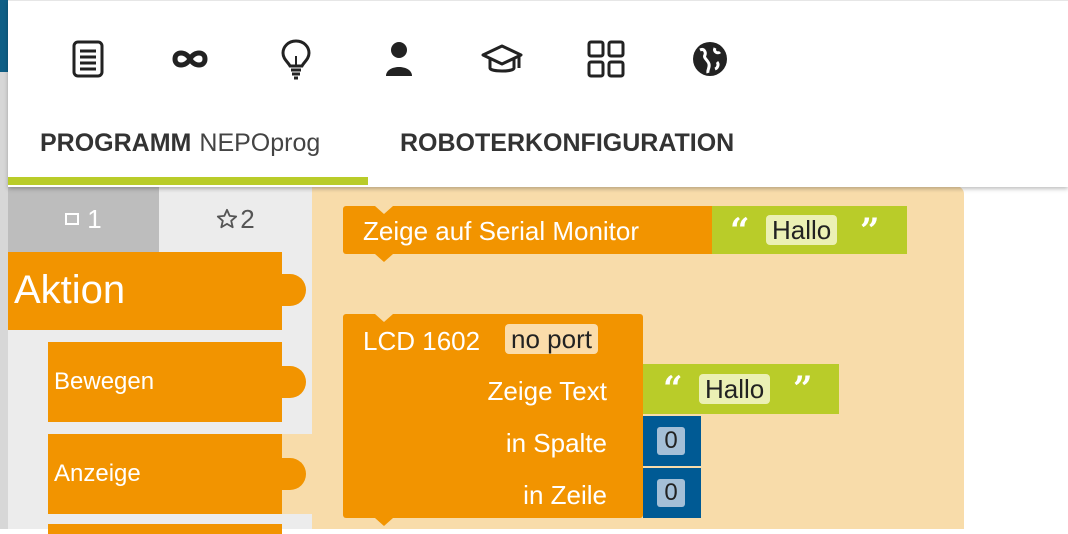 This screenshot has height=534, width=1068. What do you see at coordinates (4, 264) in the screenshot?
I see `background-window-edge` at bounding box center [4, 264].